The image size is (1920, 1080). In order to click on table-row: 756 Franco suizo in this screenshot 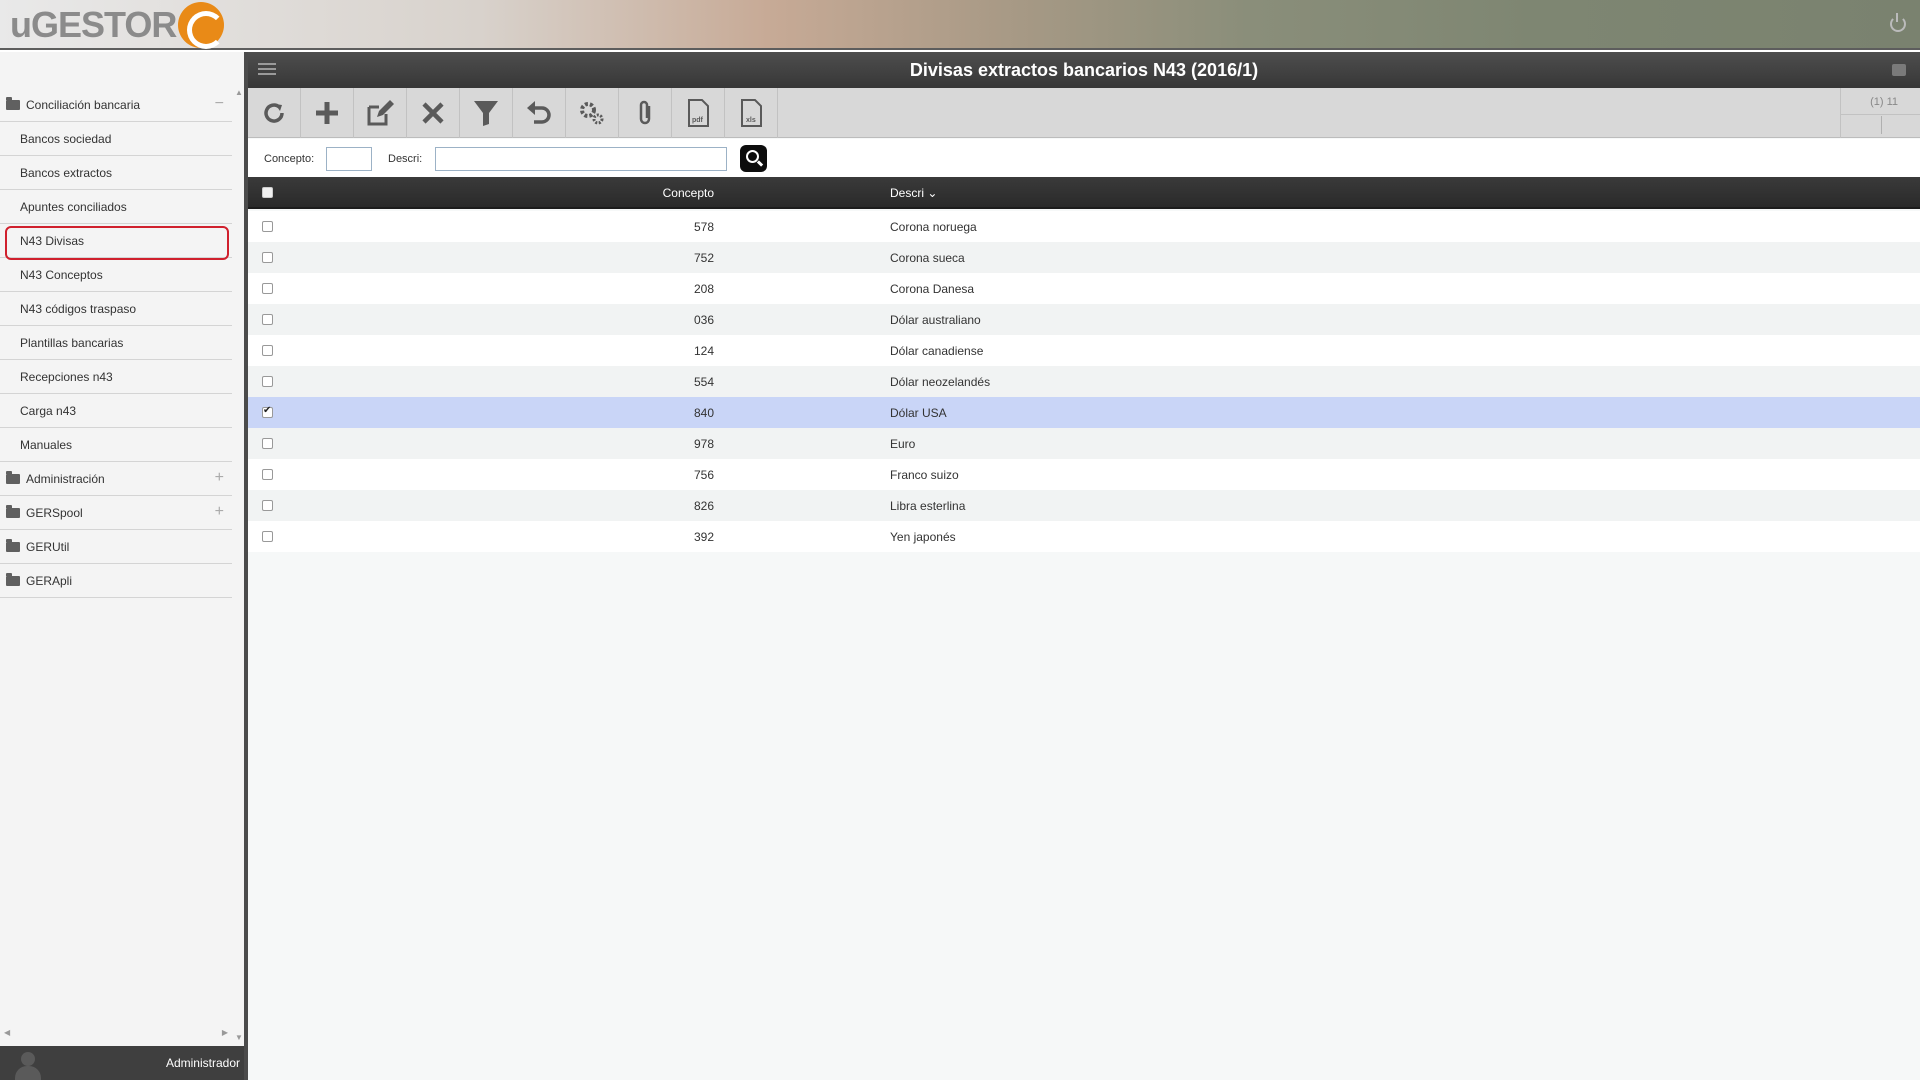, I will do `click(1084, 474)`.